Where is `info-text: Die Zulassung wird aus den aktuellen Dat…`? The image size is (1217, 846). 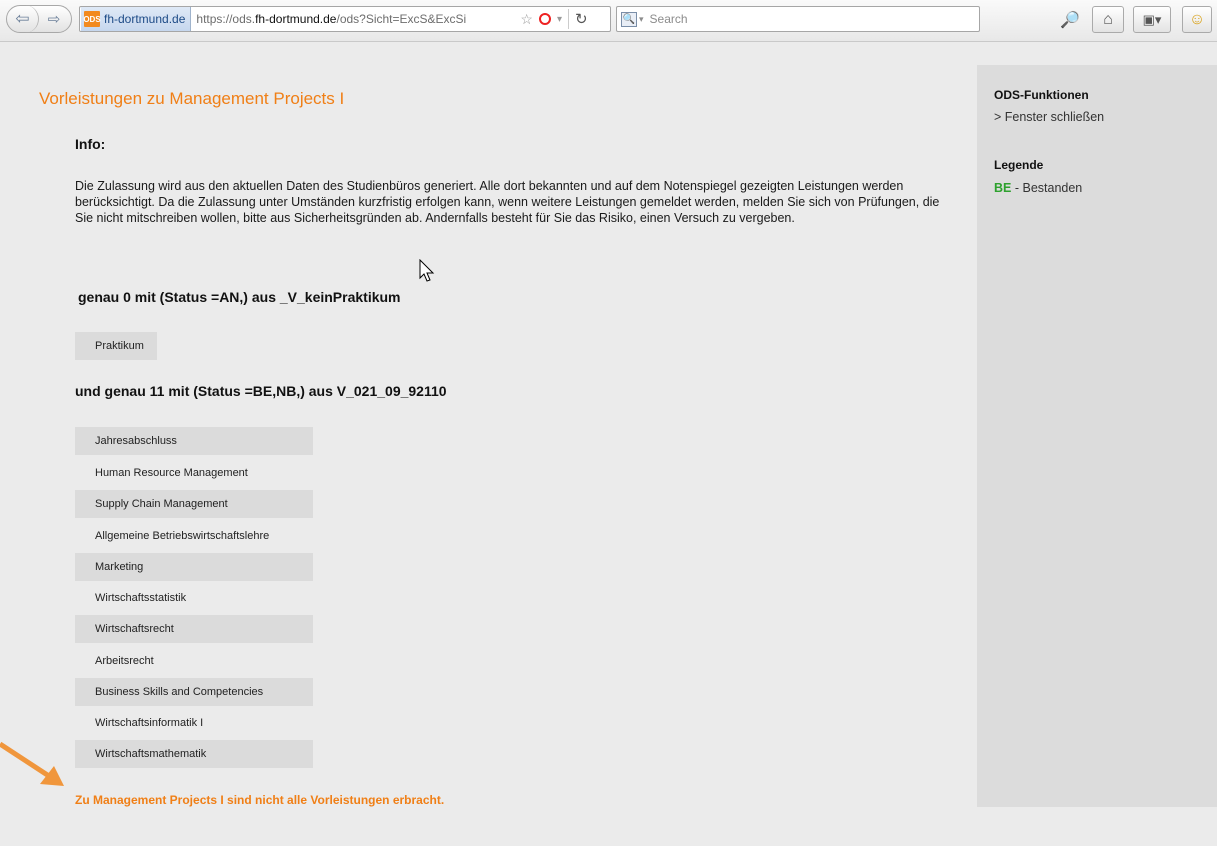 info-text: Die Zulassung wird aus den aktuellen Dat… is located at coordinates (507, 202).